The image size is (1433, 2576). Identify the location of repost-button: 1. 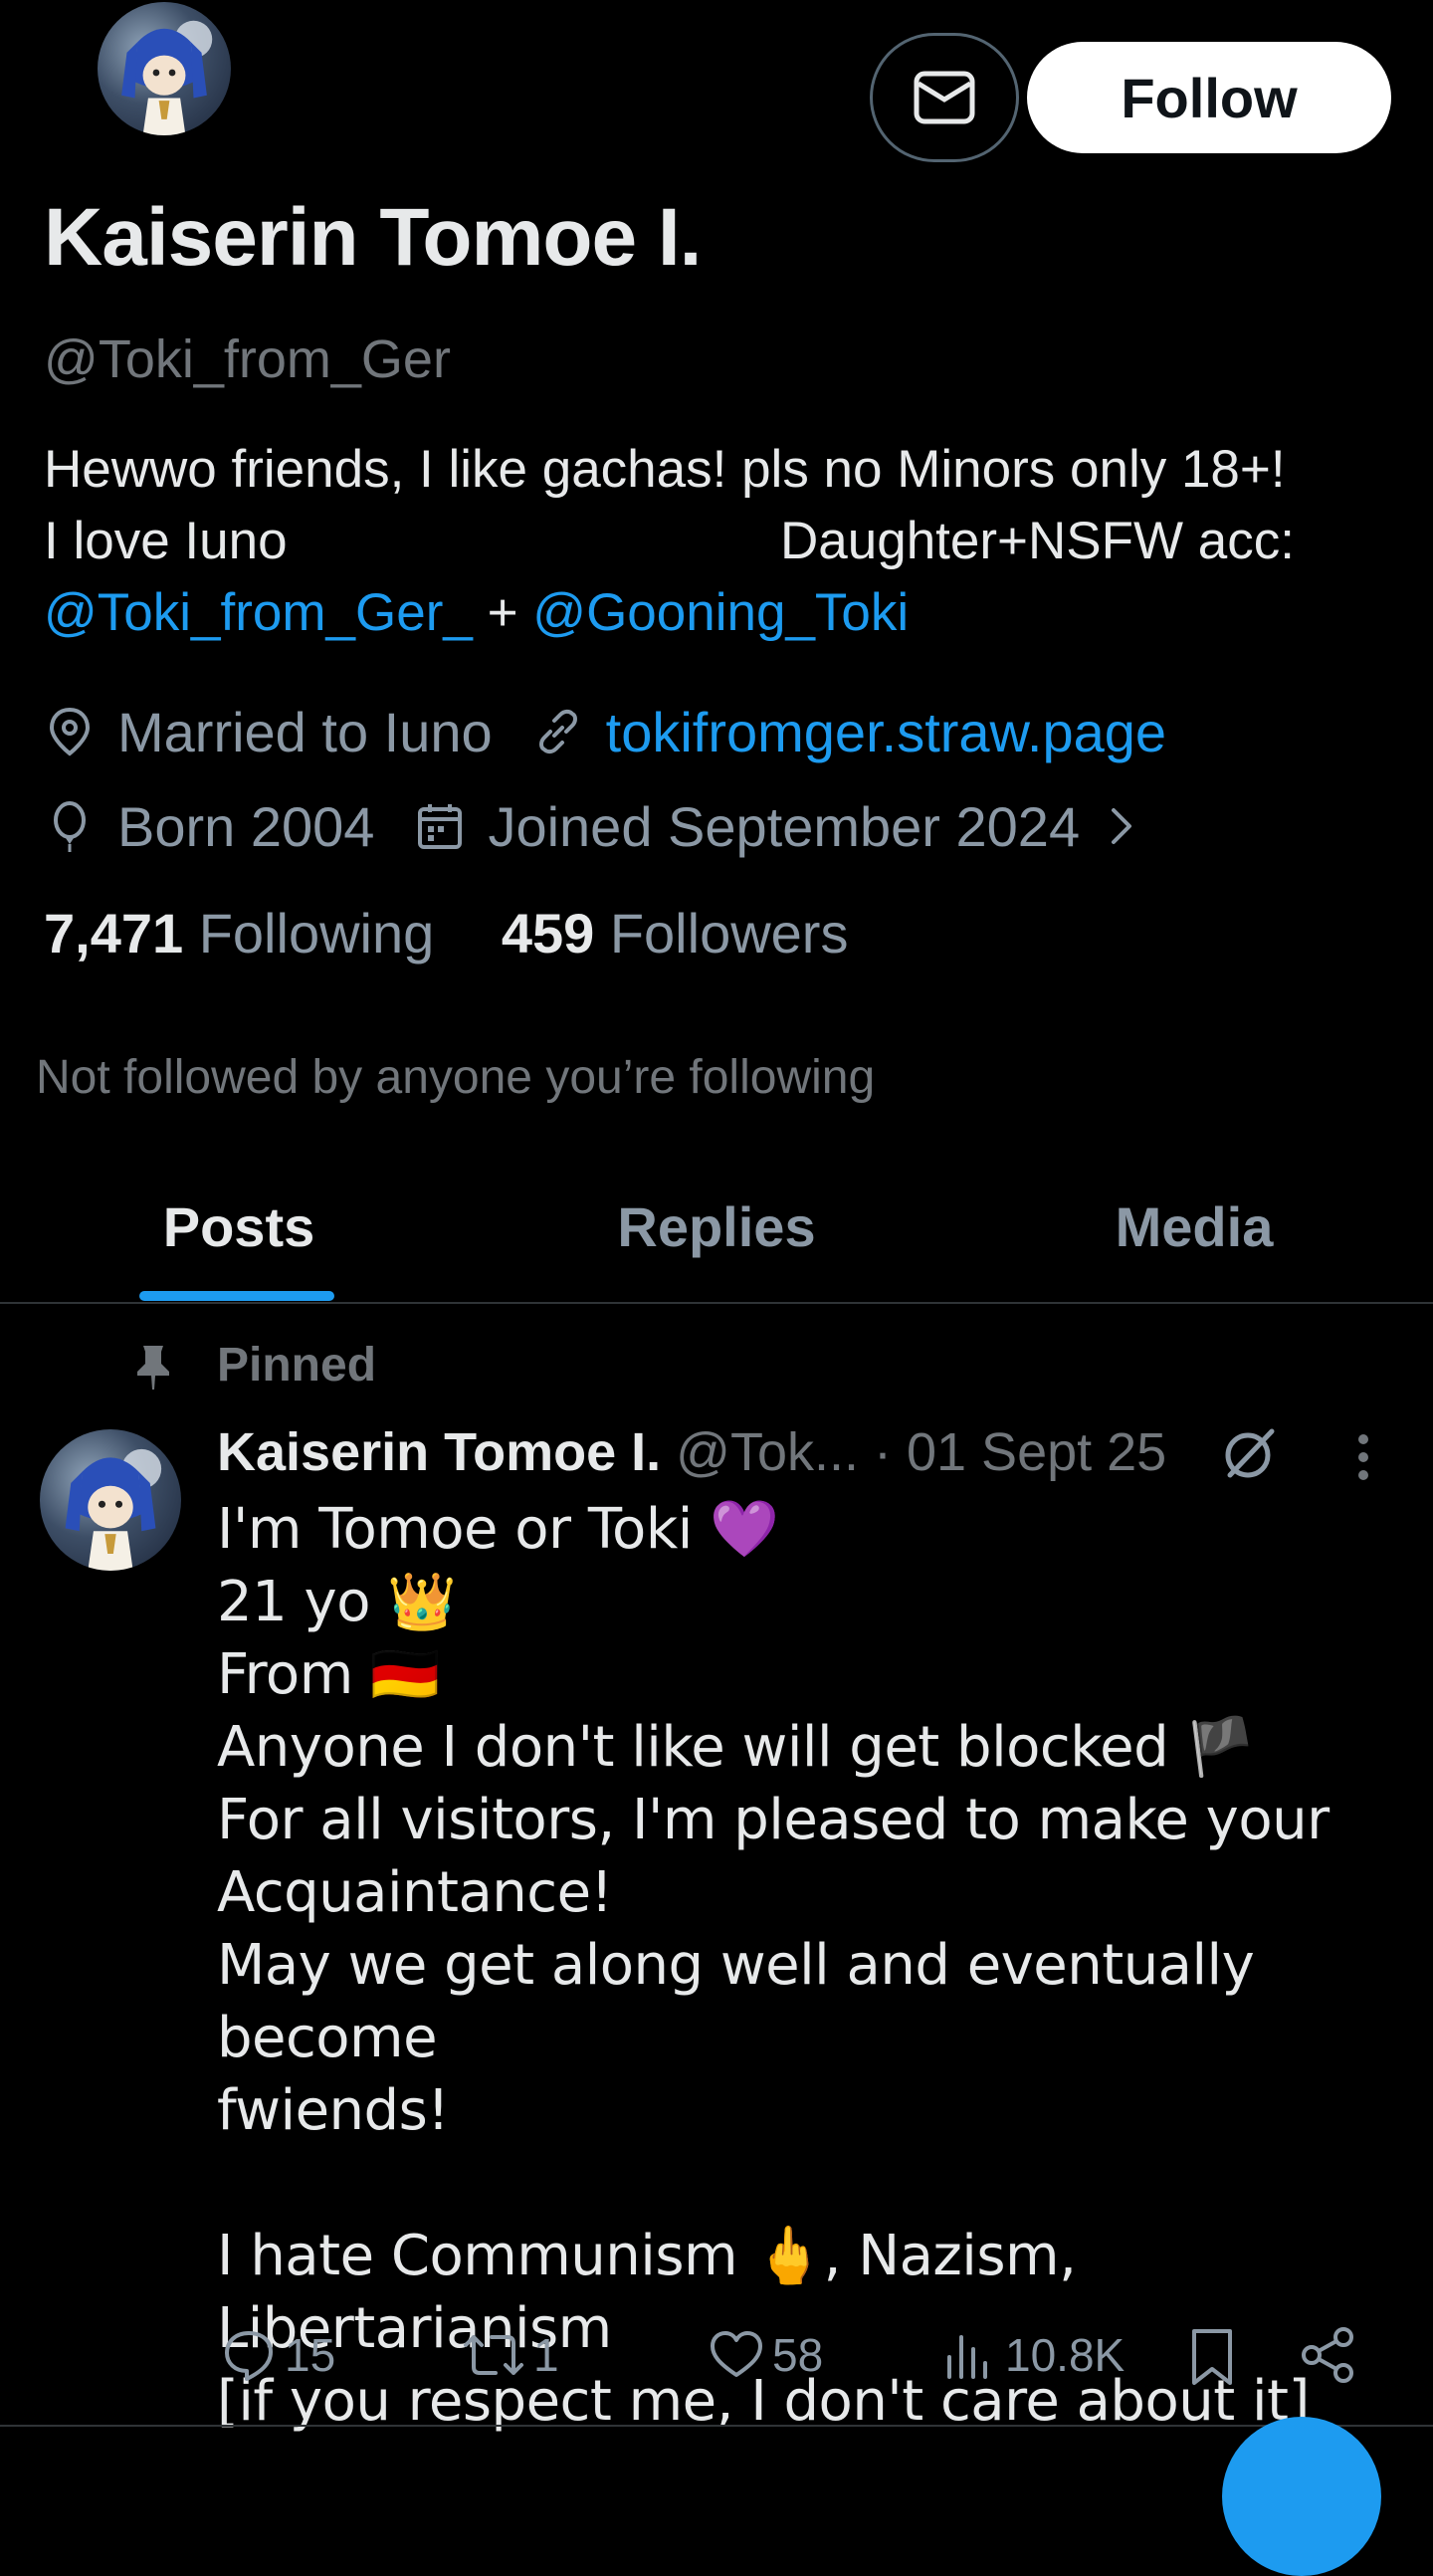
(511, 2355).